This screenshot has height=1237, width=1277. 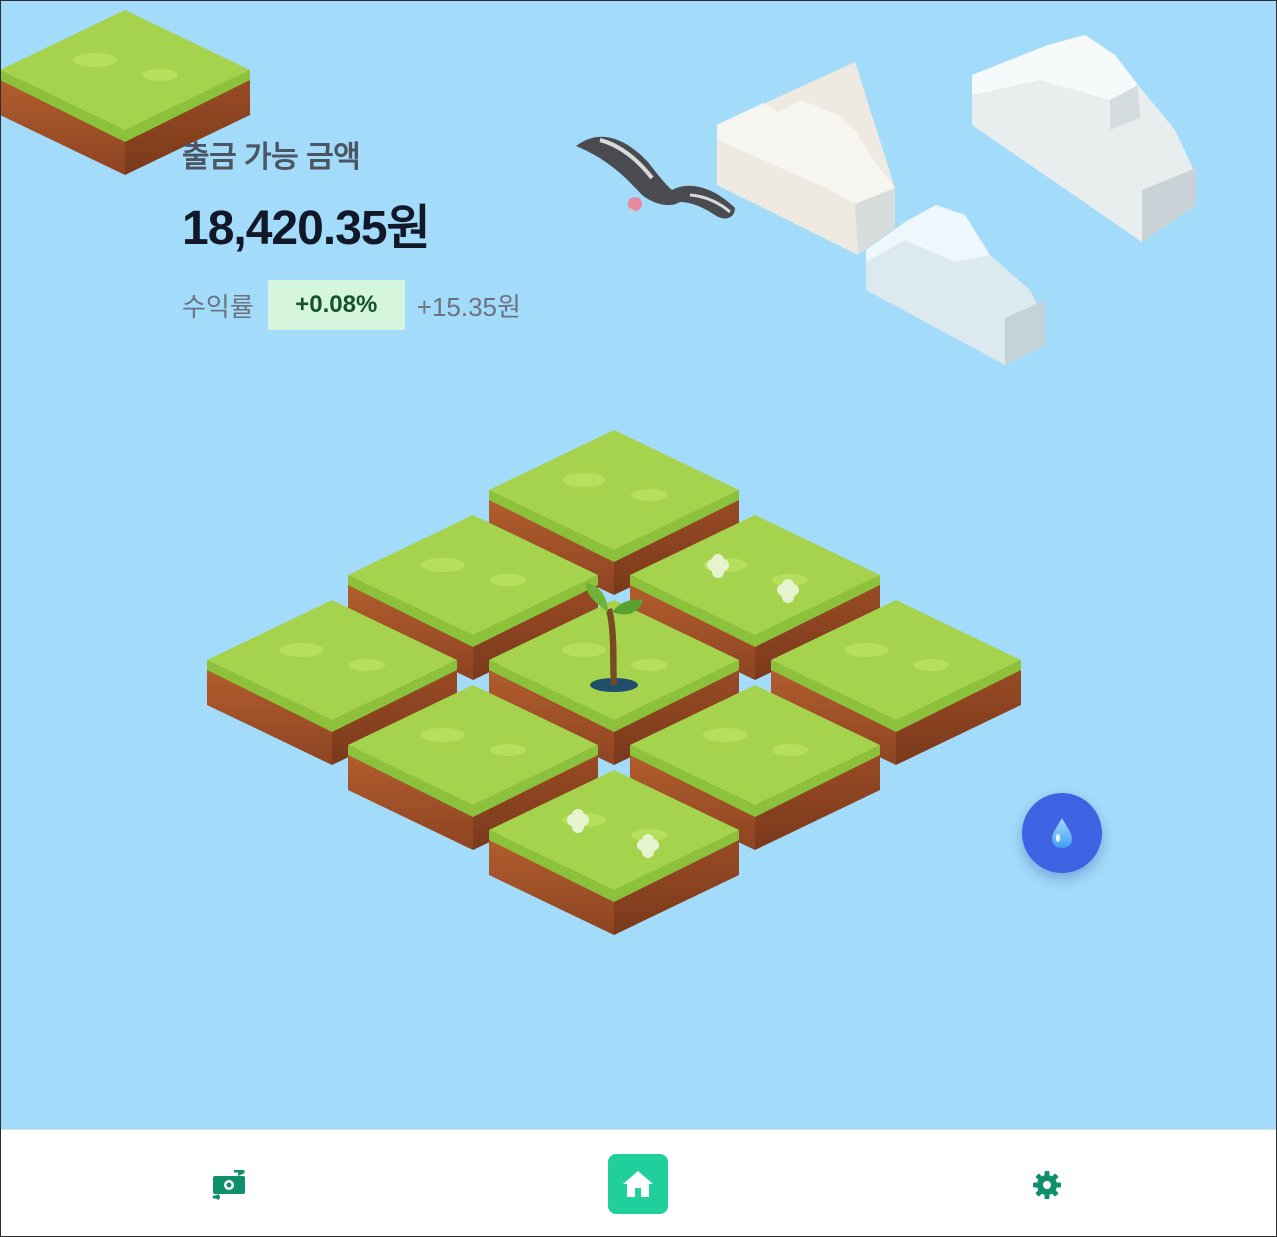 I want to click on bird-icon, so click(x=655, y=177).